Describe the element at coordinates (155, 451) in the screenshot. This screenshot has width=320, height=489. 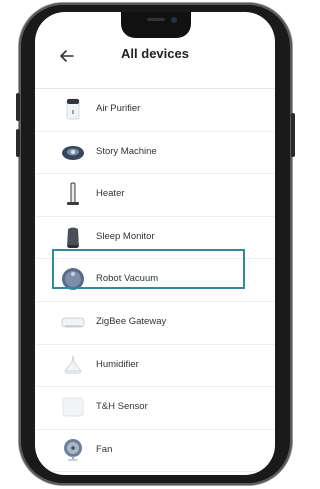
I see `device-item-fan: Fan` at that location.